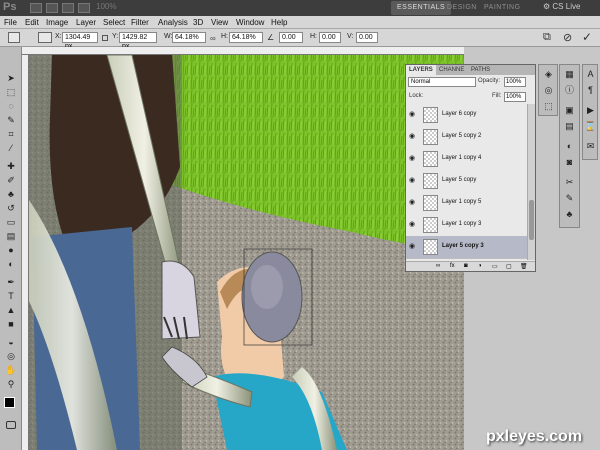  Describe the element at coordinates (495, 266) in the screenshot. I see `new-group-icon: ▭` at that location.